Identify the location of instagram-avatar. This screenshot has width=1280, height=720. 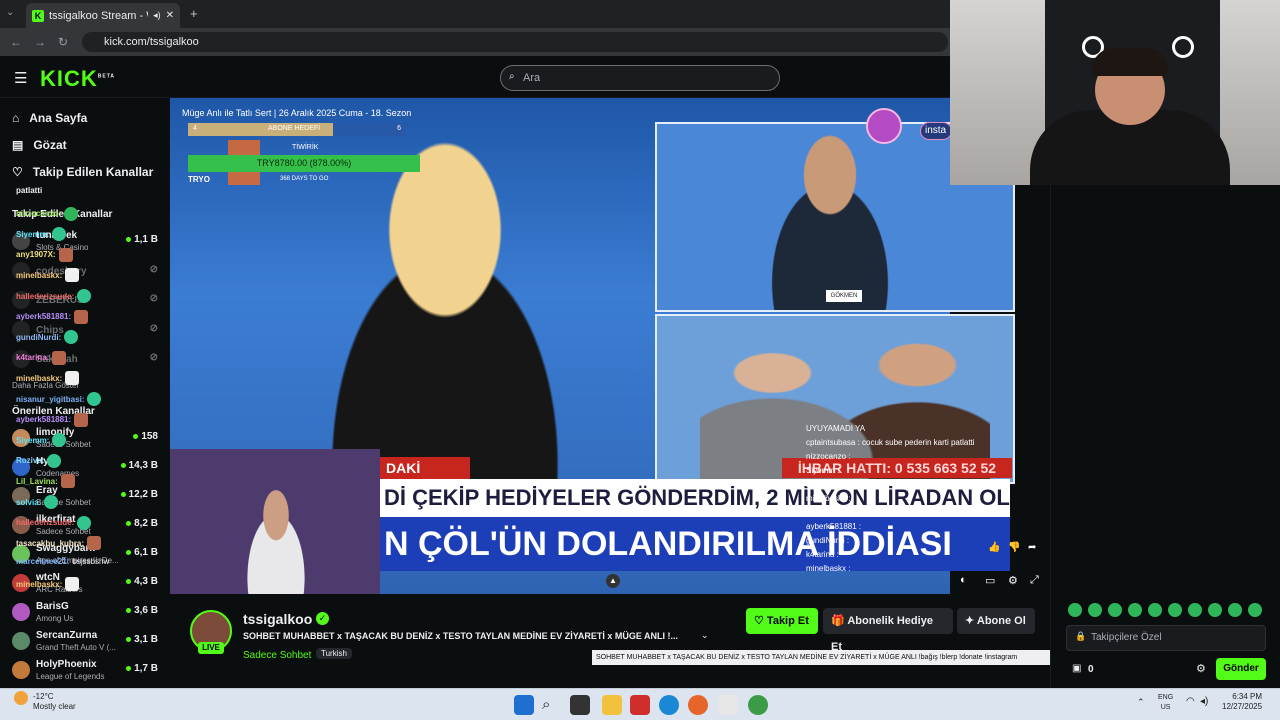
(884, 126).